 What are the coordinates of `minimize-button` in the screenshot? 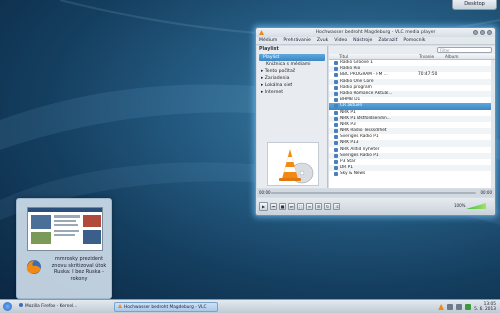 It's located at (475, 32).